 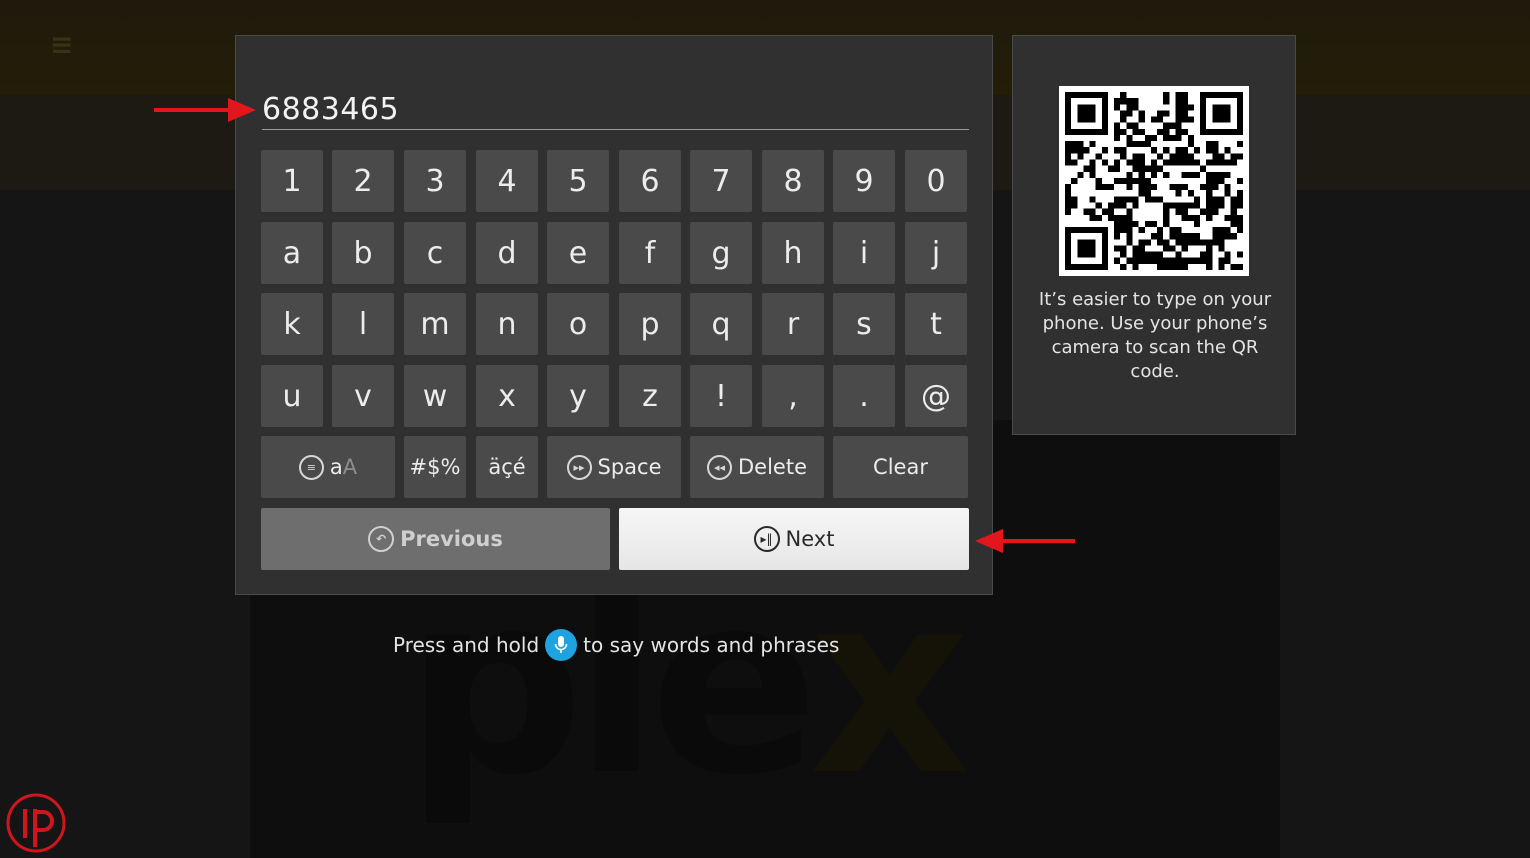 I want to click on key-2-5: p, so click(x=650, y=324).